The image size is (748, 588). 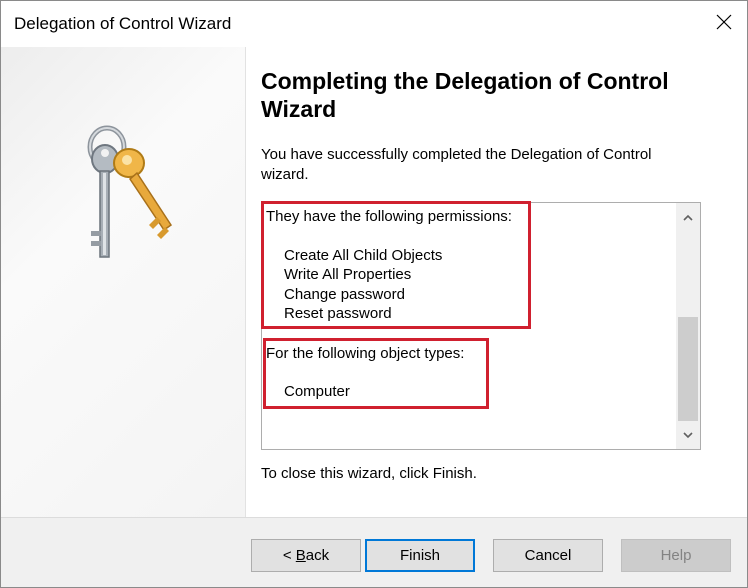 I want to click on cancel-button-label: Cancel, so click(x=548, y=555).